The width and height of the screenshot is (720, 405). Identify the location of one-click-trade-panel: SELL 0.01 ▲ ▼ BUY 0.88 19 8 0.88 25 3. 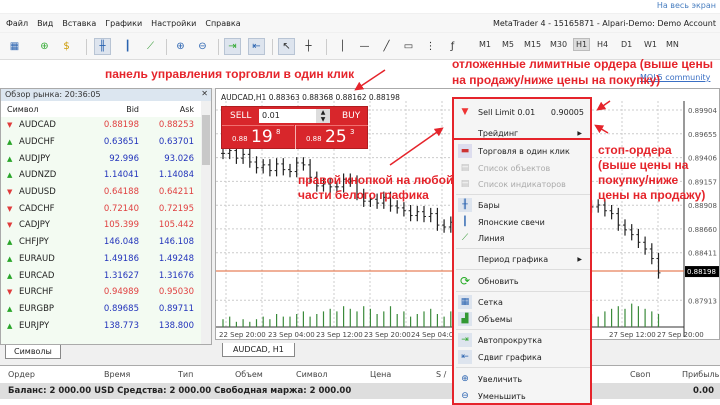
(294, 127).